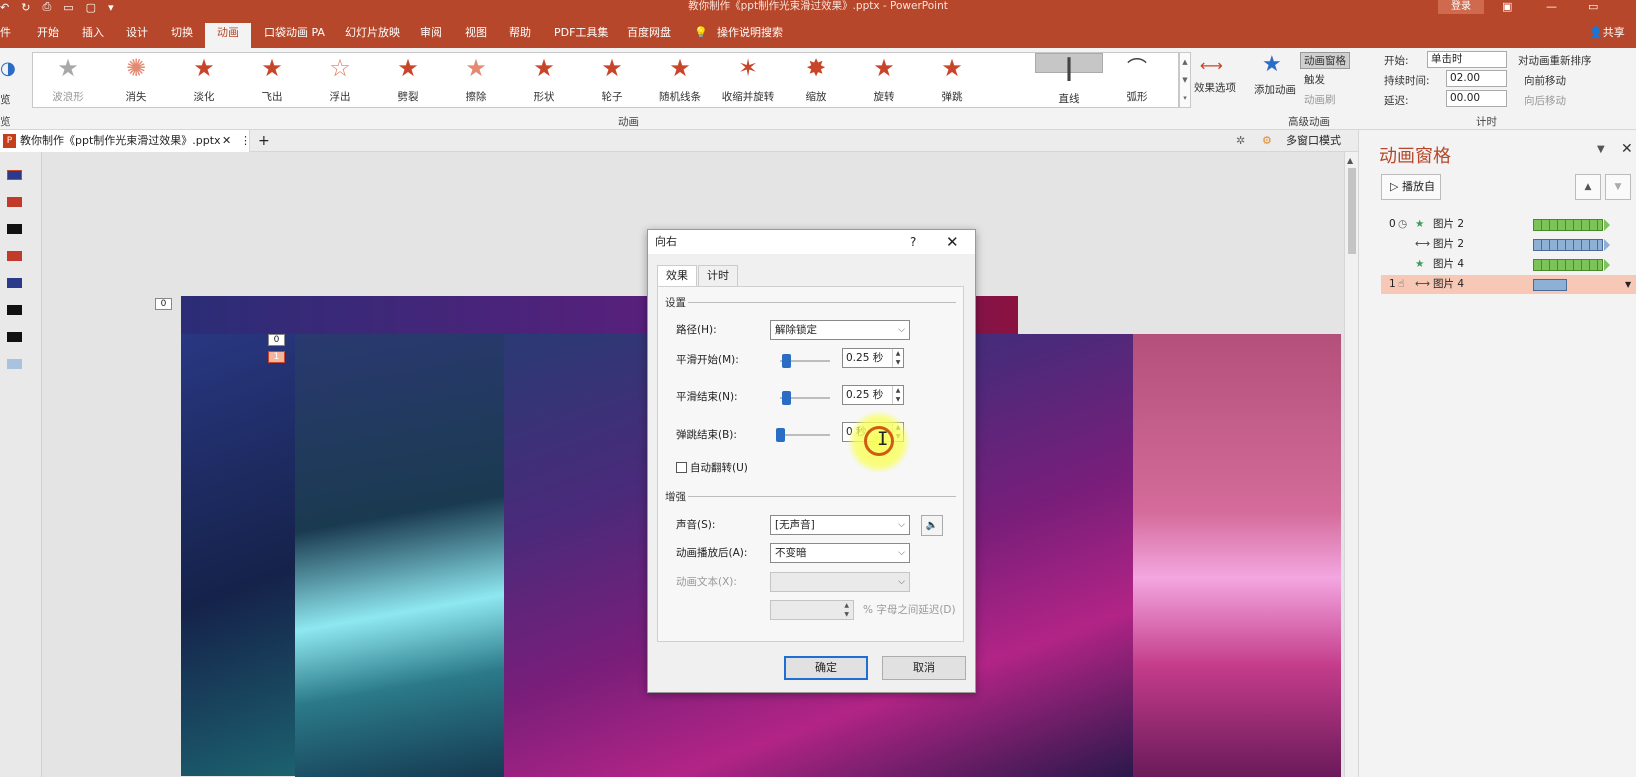 This screenshot has height=777, width=1636. Describe the element at coordinates (581, 35) in the screenshot. I see `tab-pdf-tools: PDF工具集` at that location.